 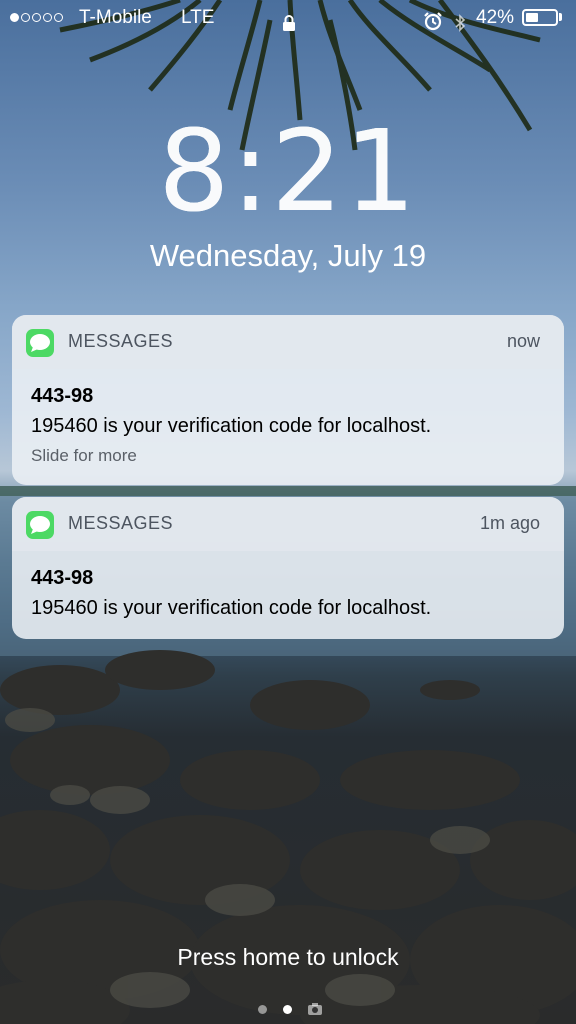 I want to click on notification-time: now, so click(x=523, y=341).